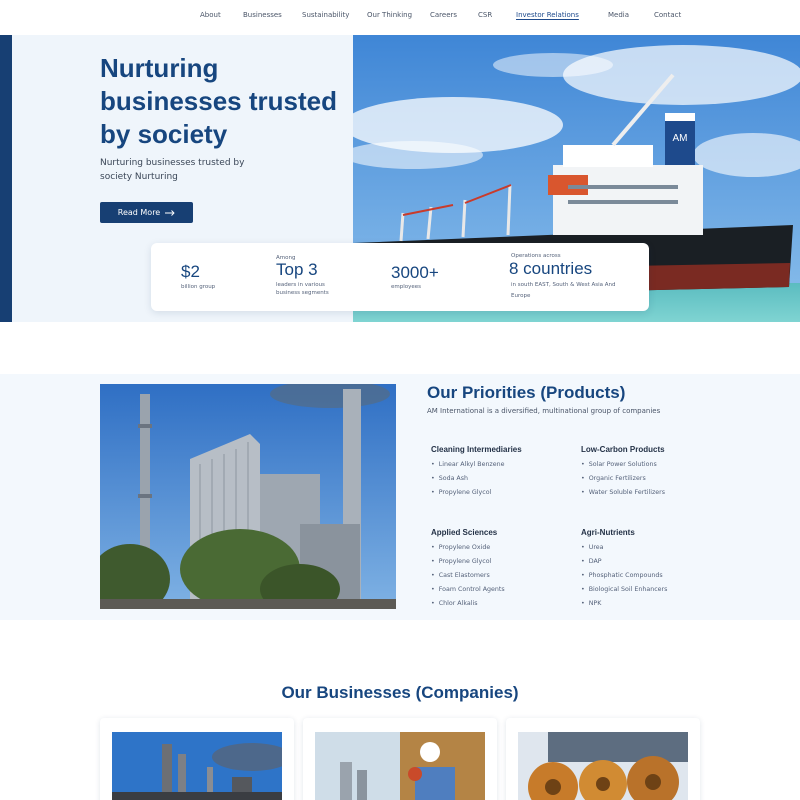 This screenshot has height=800, width=800. I want to click on read-more-button: Read More, so click(146, 212).